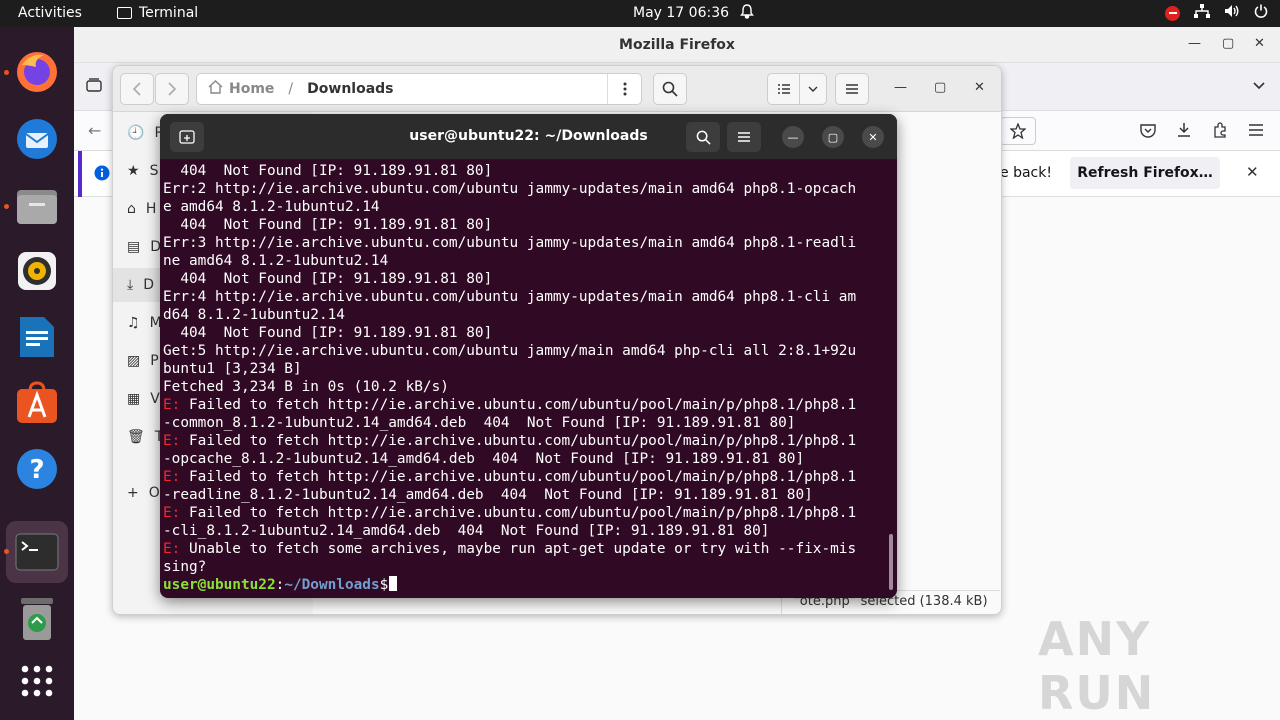 This screenshot has width=1280, height=720. I want to click on path-bar: Home / Downloads, so click(419, 89).